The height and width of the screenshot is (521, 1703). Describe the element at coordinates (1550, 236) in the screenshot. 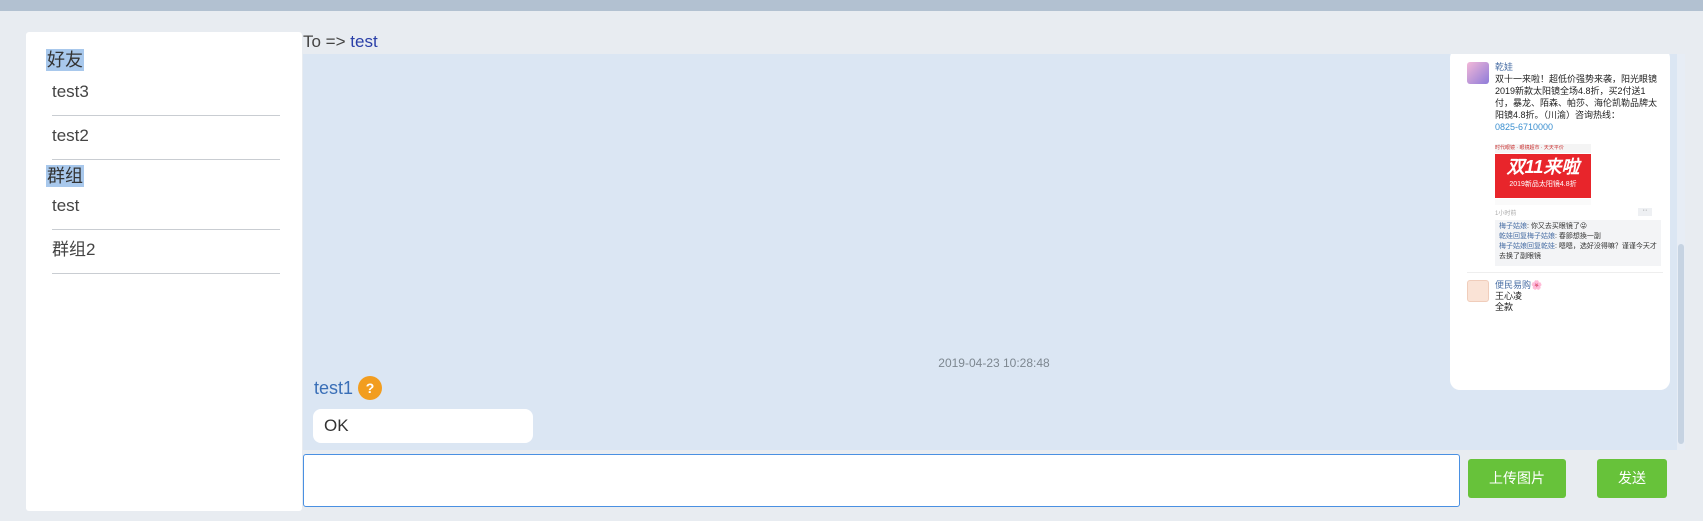

I see `comment: 乾娃回复梅子姑娘: 春節想換一副` at that location.